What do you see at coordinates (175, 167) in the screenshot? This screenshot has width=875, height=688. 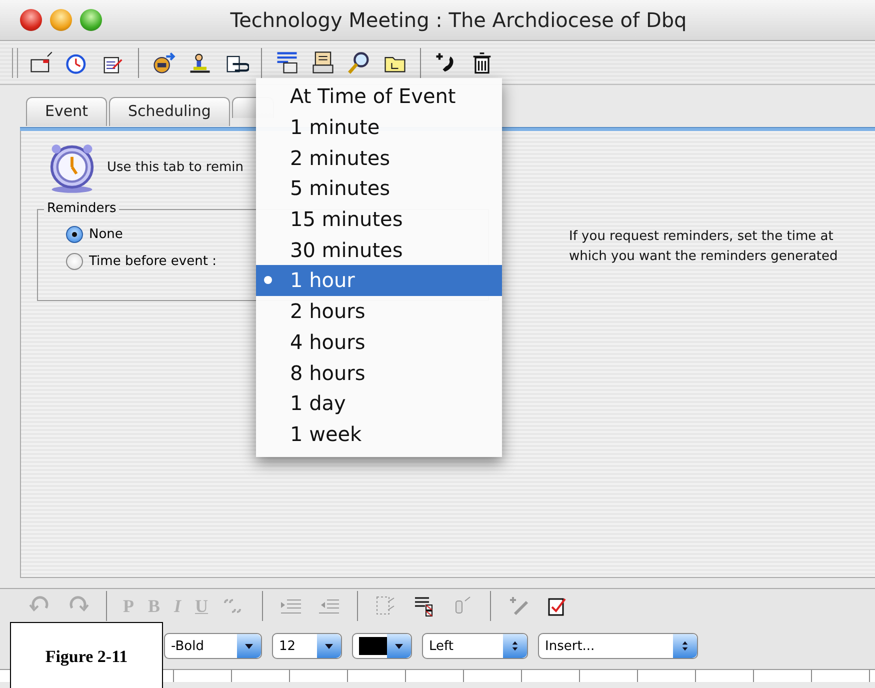 I see `instruction-text: Use this tab to remin` at bounding box center [175, 167].